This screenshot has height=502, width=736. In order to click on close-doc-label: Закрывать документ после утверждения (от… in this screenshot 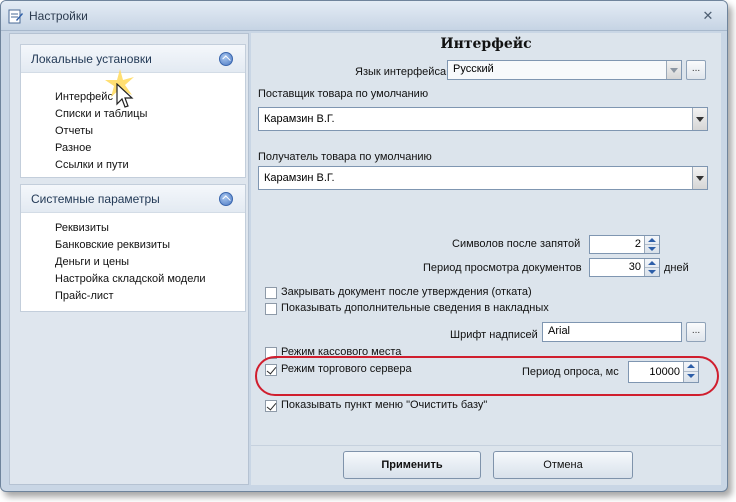, I will do `click(406, 292)`.